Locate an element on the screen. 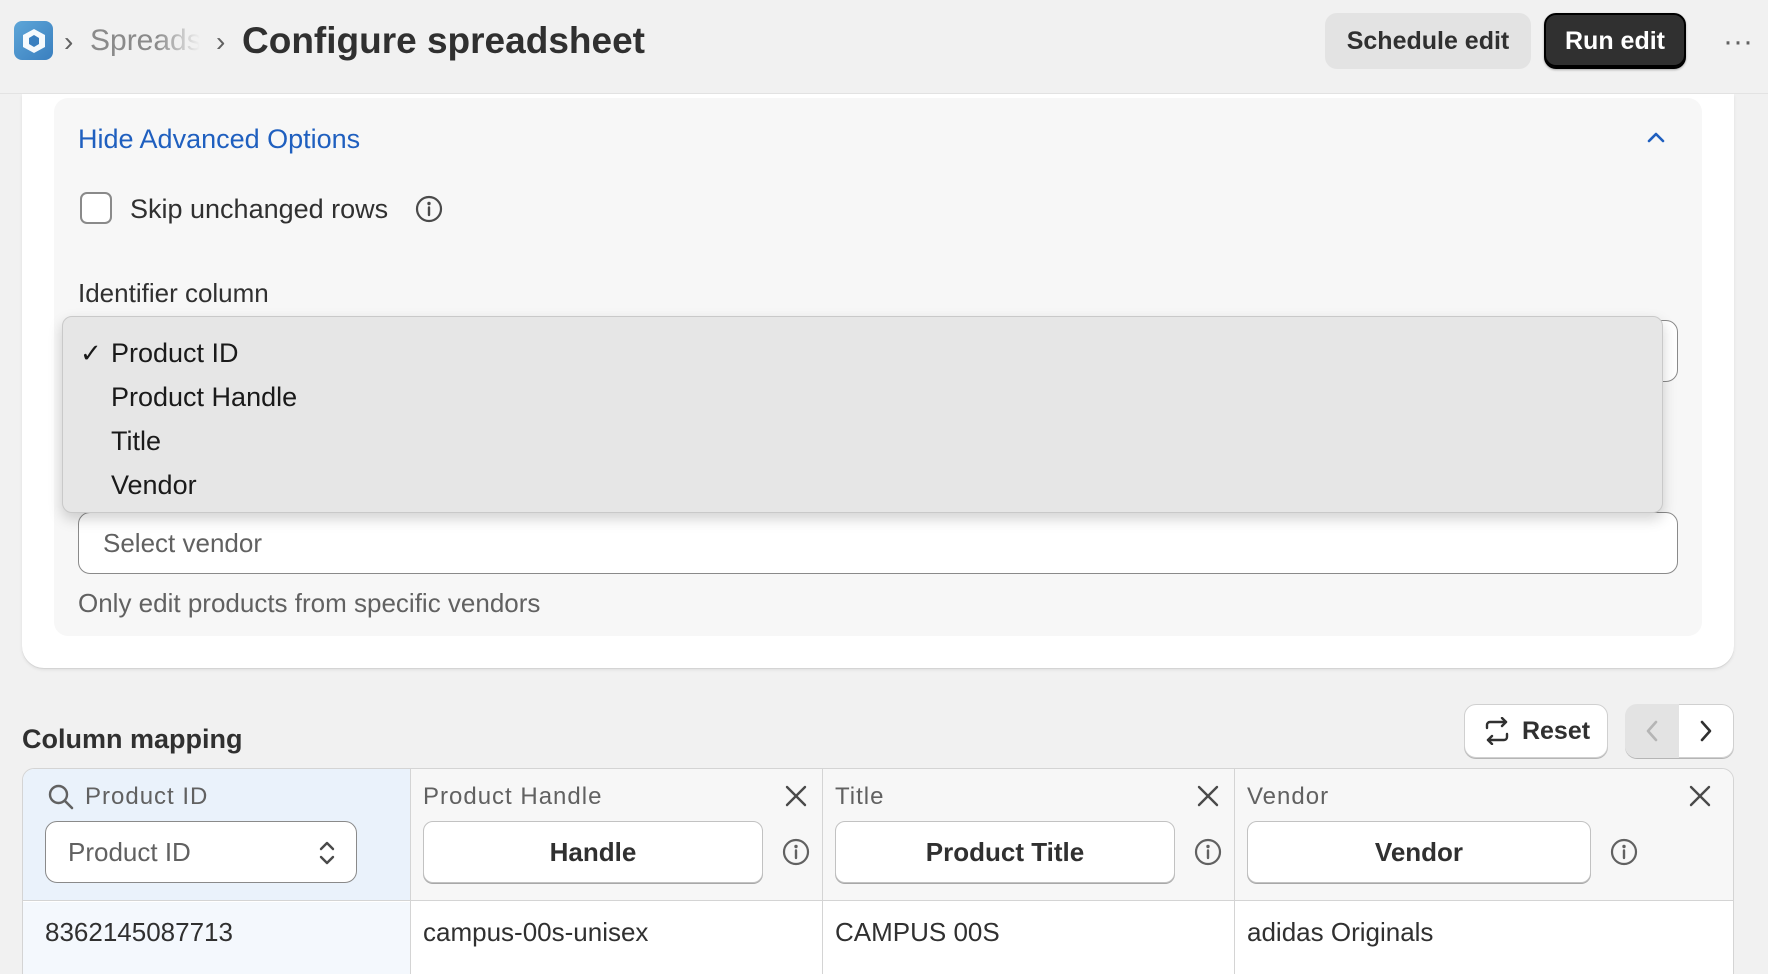 Image resolution: width=1768 pixels, height=974 pixels. mapping-column-product-handle: Product Handle Handle campus-00s-unisex is located at coordinates (617, 871).